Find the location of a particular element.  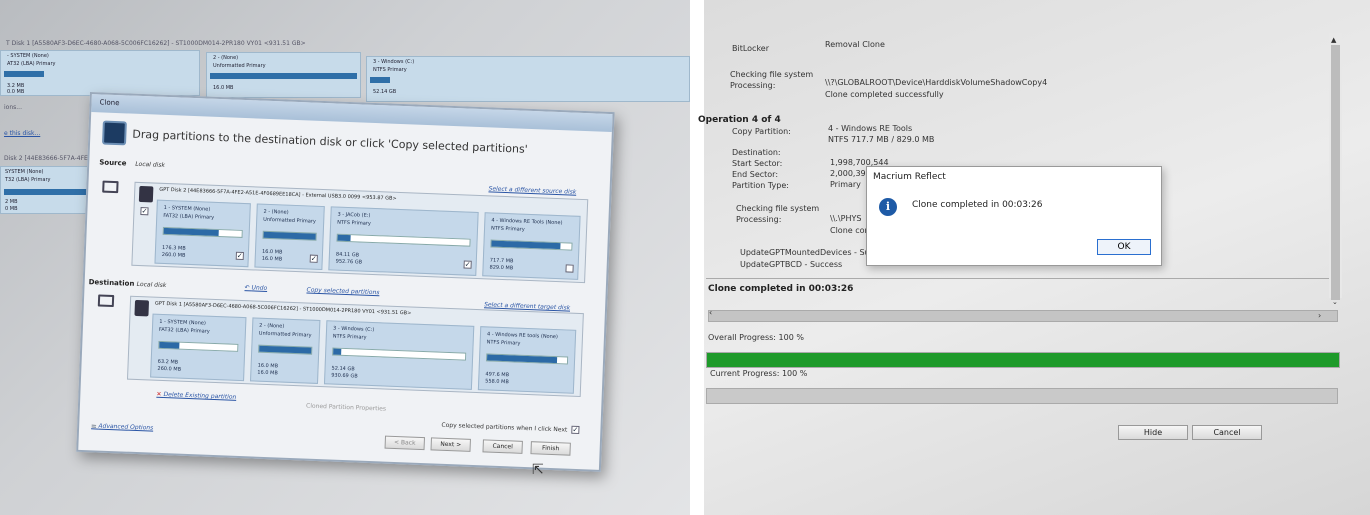

source-disk-checkbox: ✓ is located at coordinates (144, 211).